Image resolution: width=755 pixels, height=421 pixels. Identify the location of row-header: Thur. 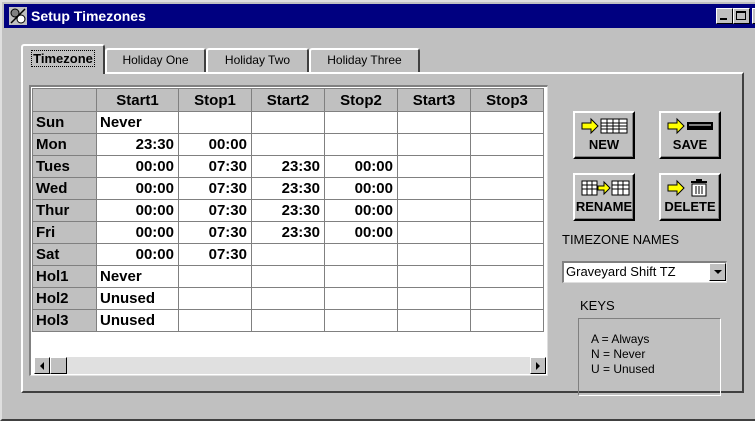
(64, 210).